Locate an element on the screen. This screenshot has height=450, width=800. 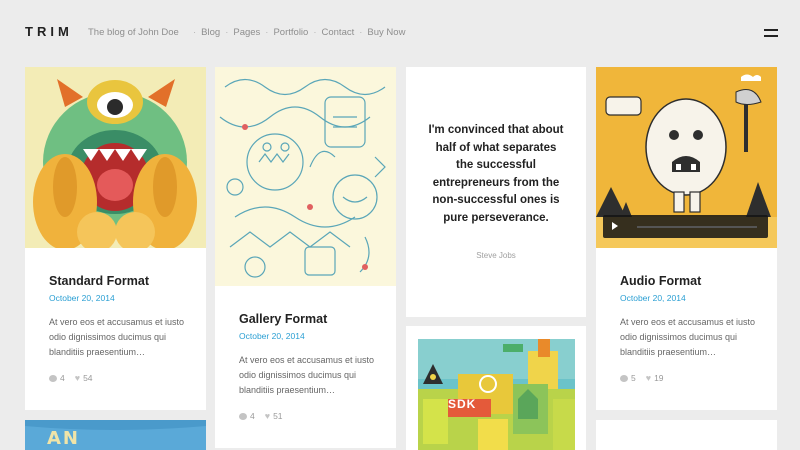
doodle-illustration is located at coordinates (305, 176).